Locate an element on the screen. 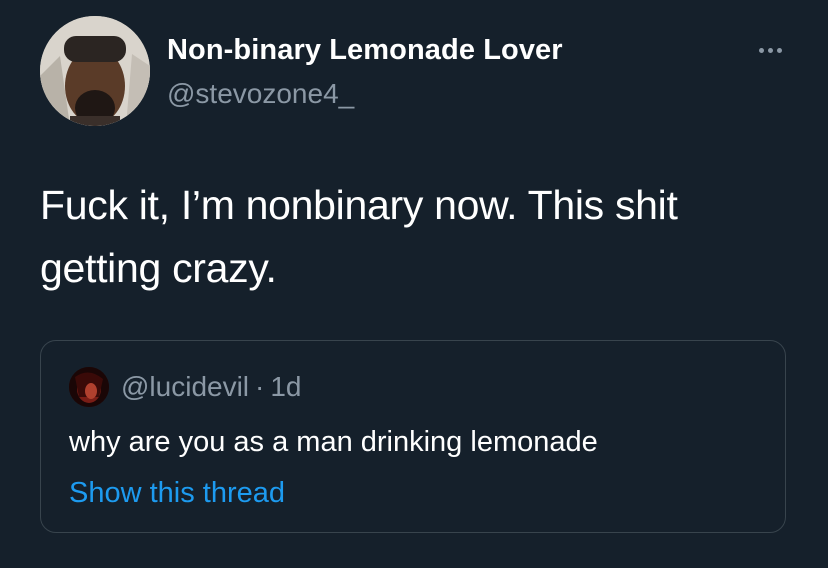 The image size is (828, 568). quoted-tweet-text: why are you as a man drinking lemonade is located at coordinates (333, 442).